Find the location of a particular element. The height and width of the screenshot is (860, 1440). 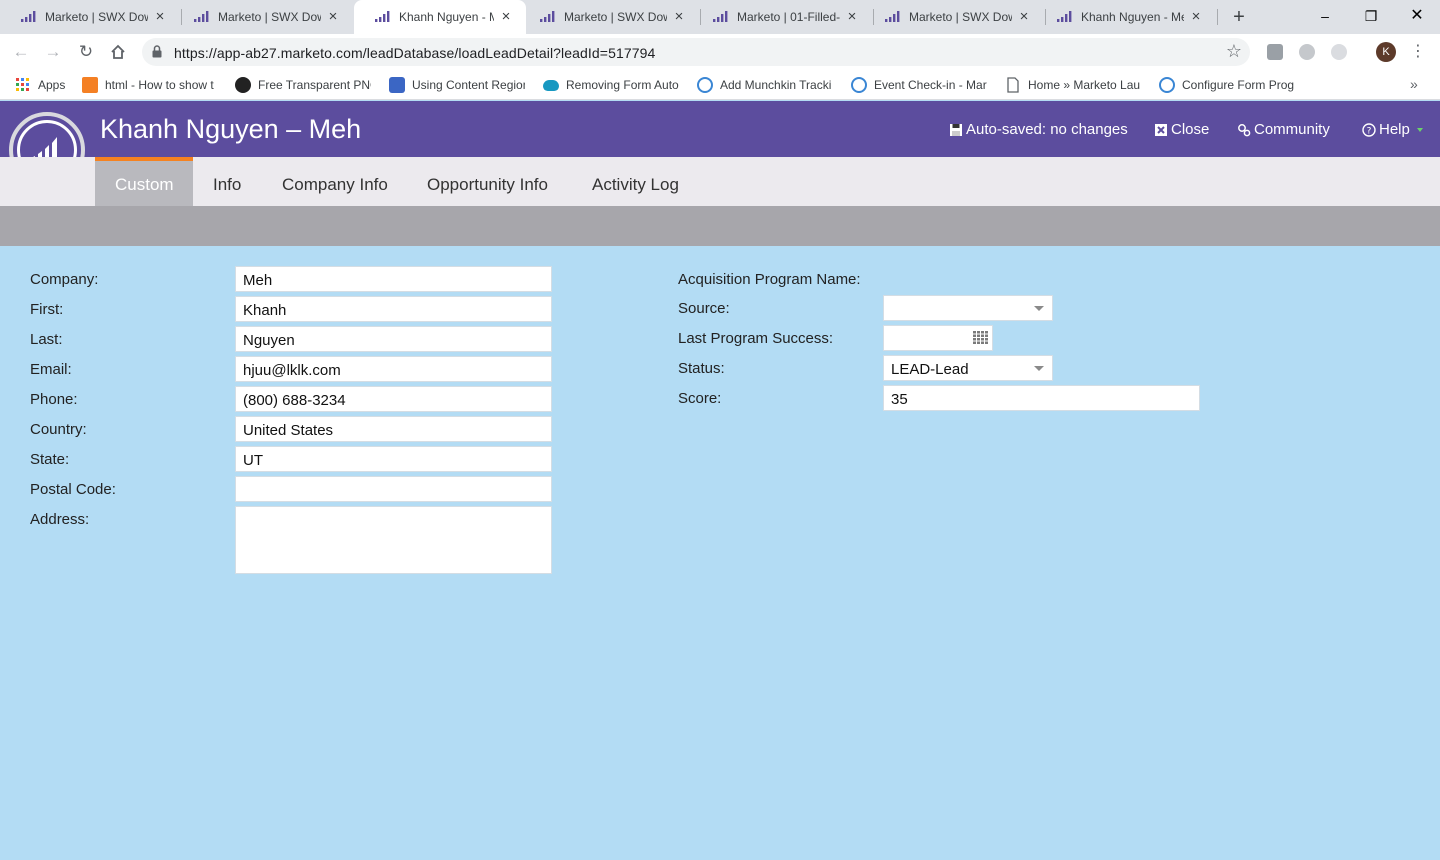

stackoverflow-icon is located at coordinates (90, 85).